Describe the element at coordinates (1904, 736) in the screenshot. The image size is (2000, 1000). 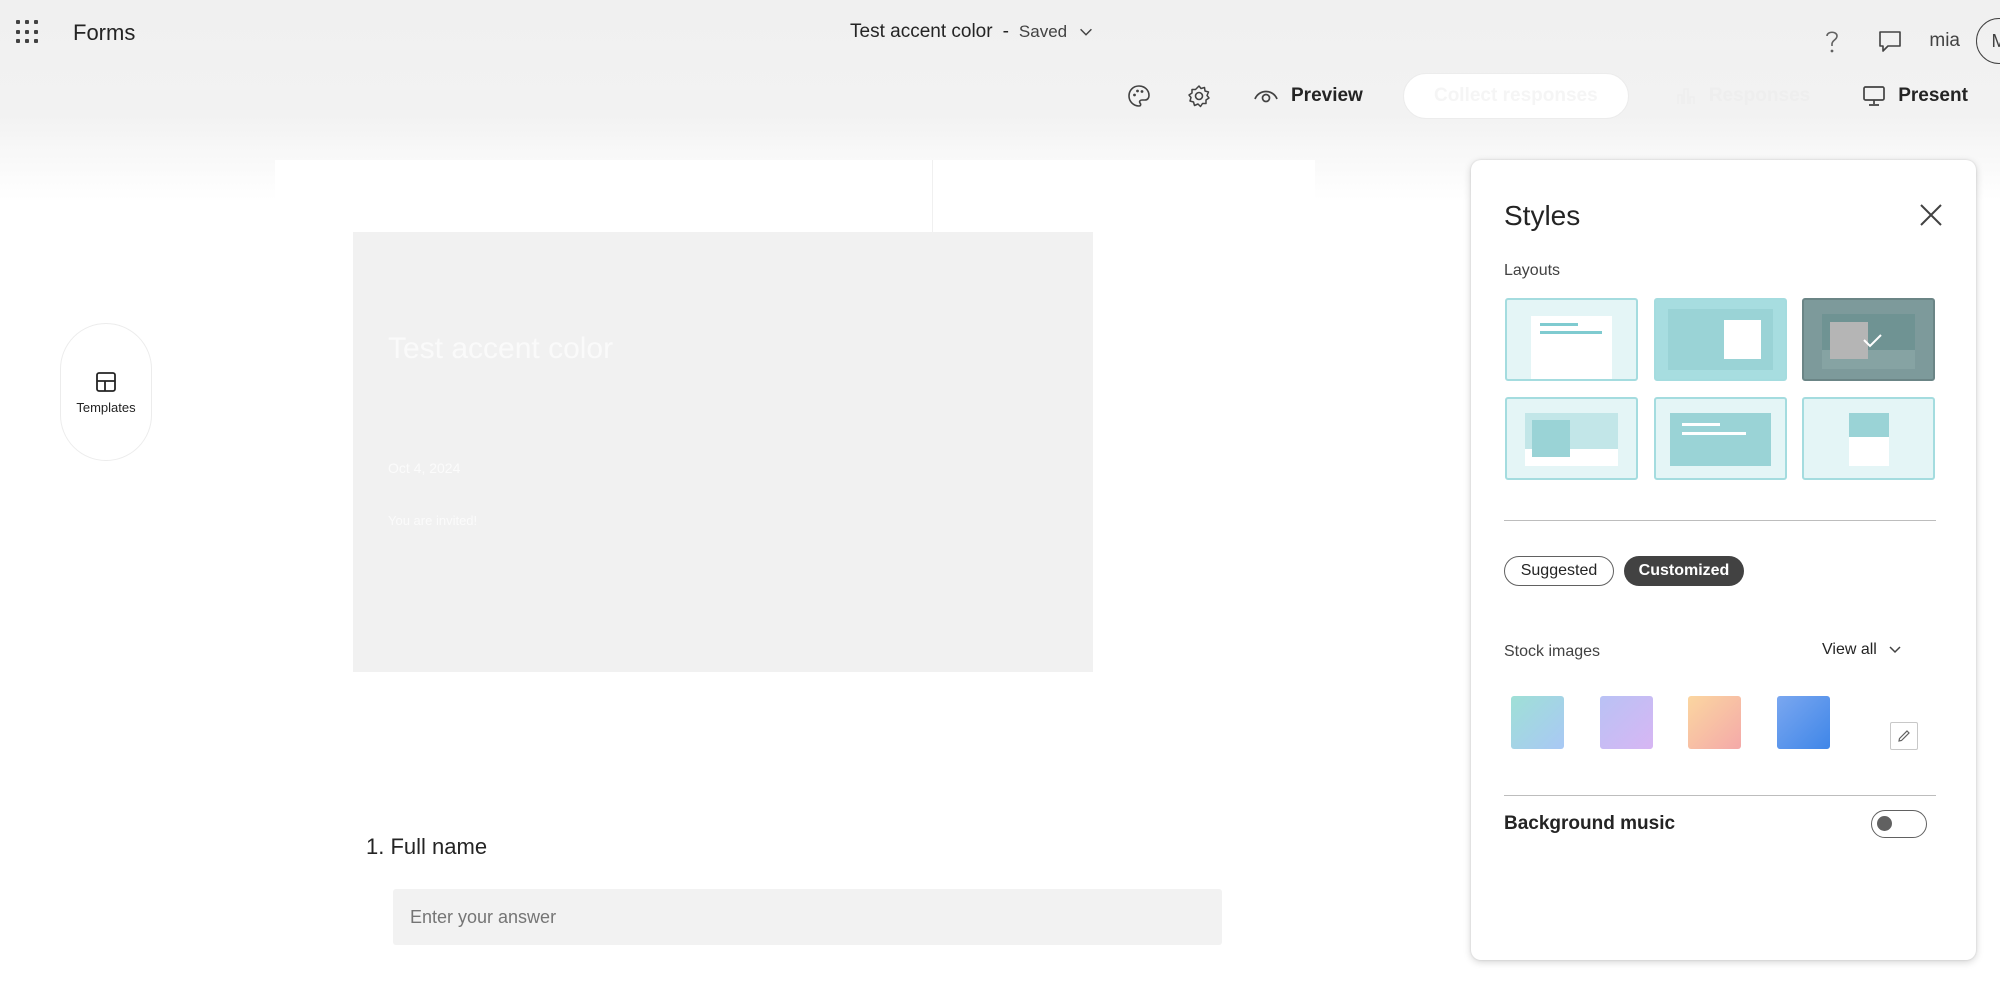
I see `pencil-icon` at that location.